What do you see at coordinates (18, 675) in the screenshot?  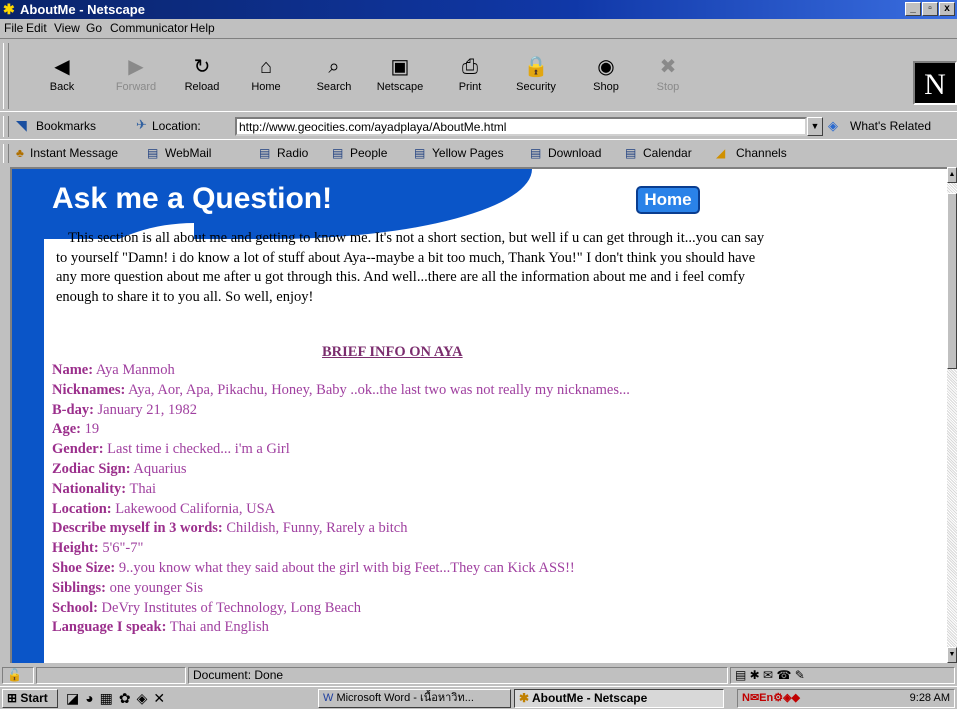 I see `security-status-icon: 🔓` at bounding box center [18, 675].